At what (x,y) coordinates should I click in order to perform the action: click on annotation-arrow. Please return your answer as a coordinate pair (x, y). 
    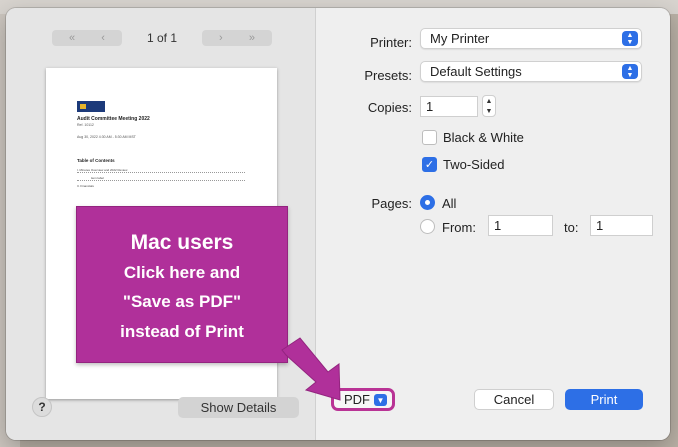
    Looking at the image, I should click on (311, 369).